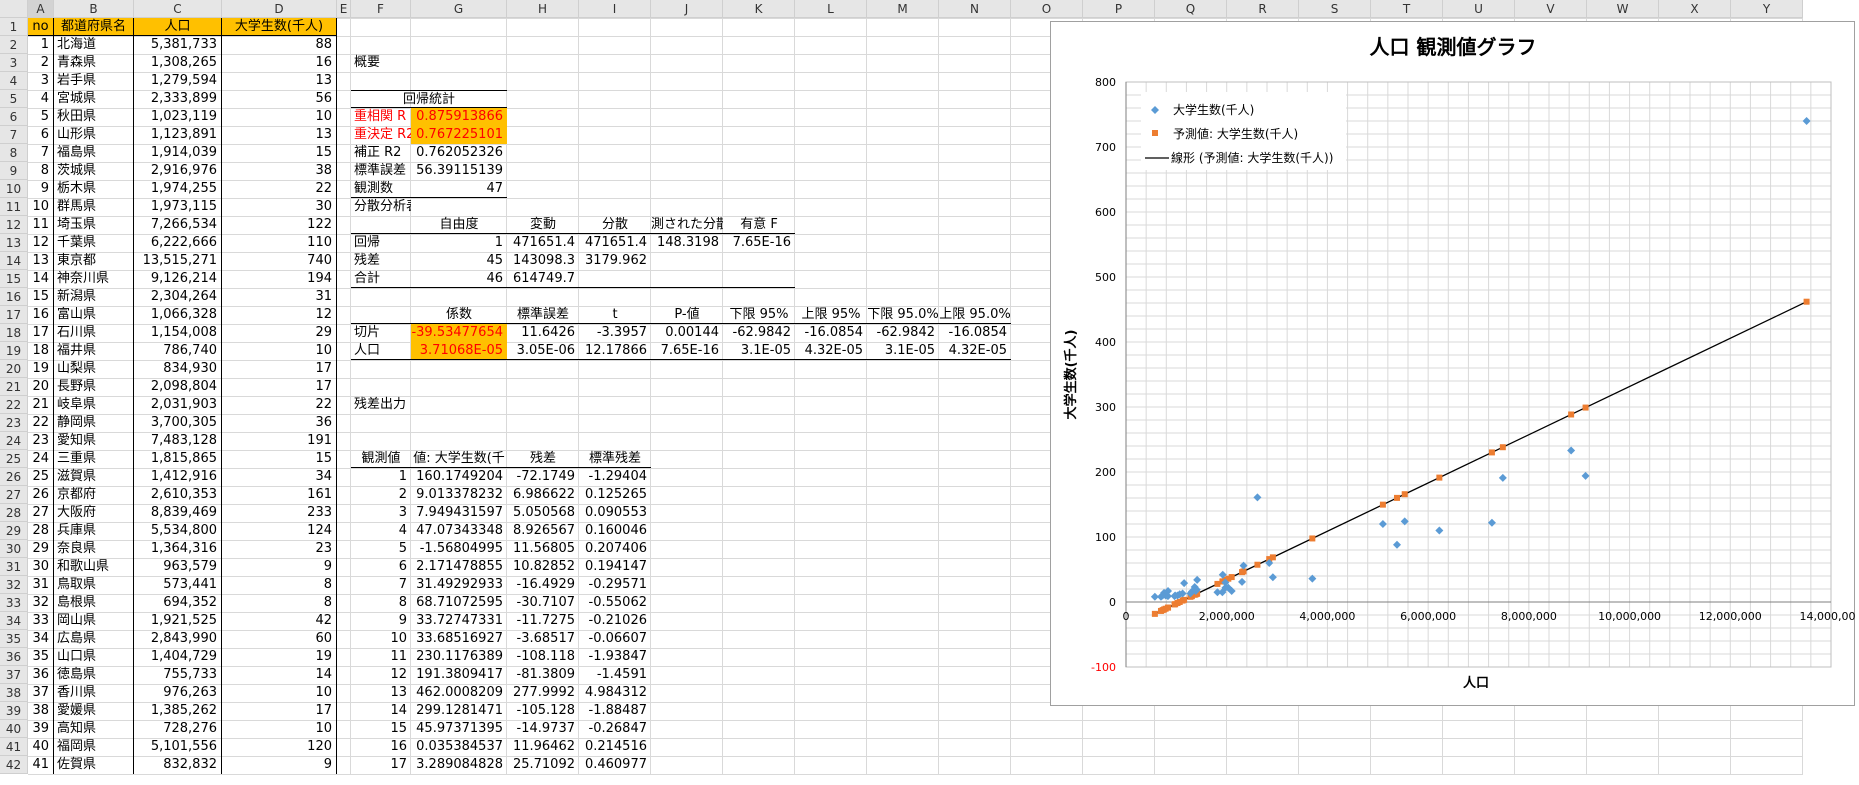 The image size is (1859, 785). Describe the element at coordinates (1191, 9) in the screenshot. I see `column-header-Q: Q` at that location.